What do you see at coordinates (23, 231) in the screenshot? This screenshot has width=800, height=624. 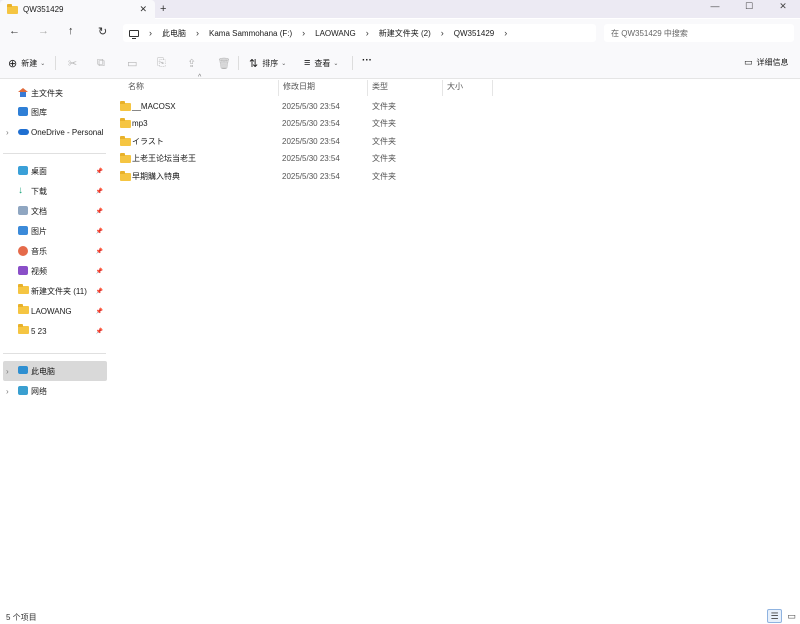 I see `pictures-icon` at bounding box center [23, 231].